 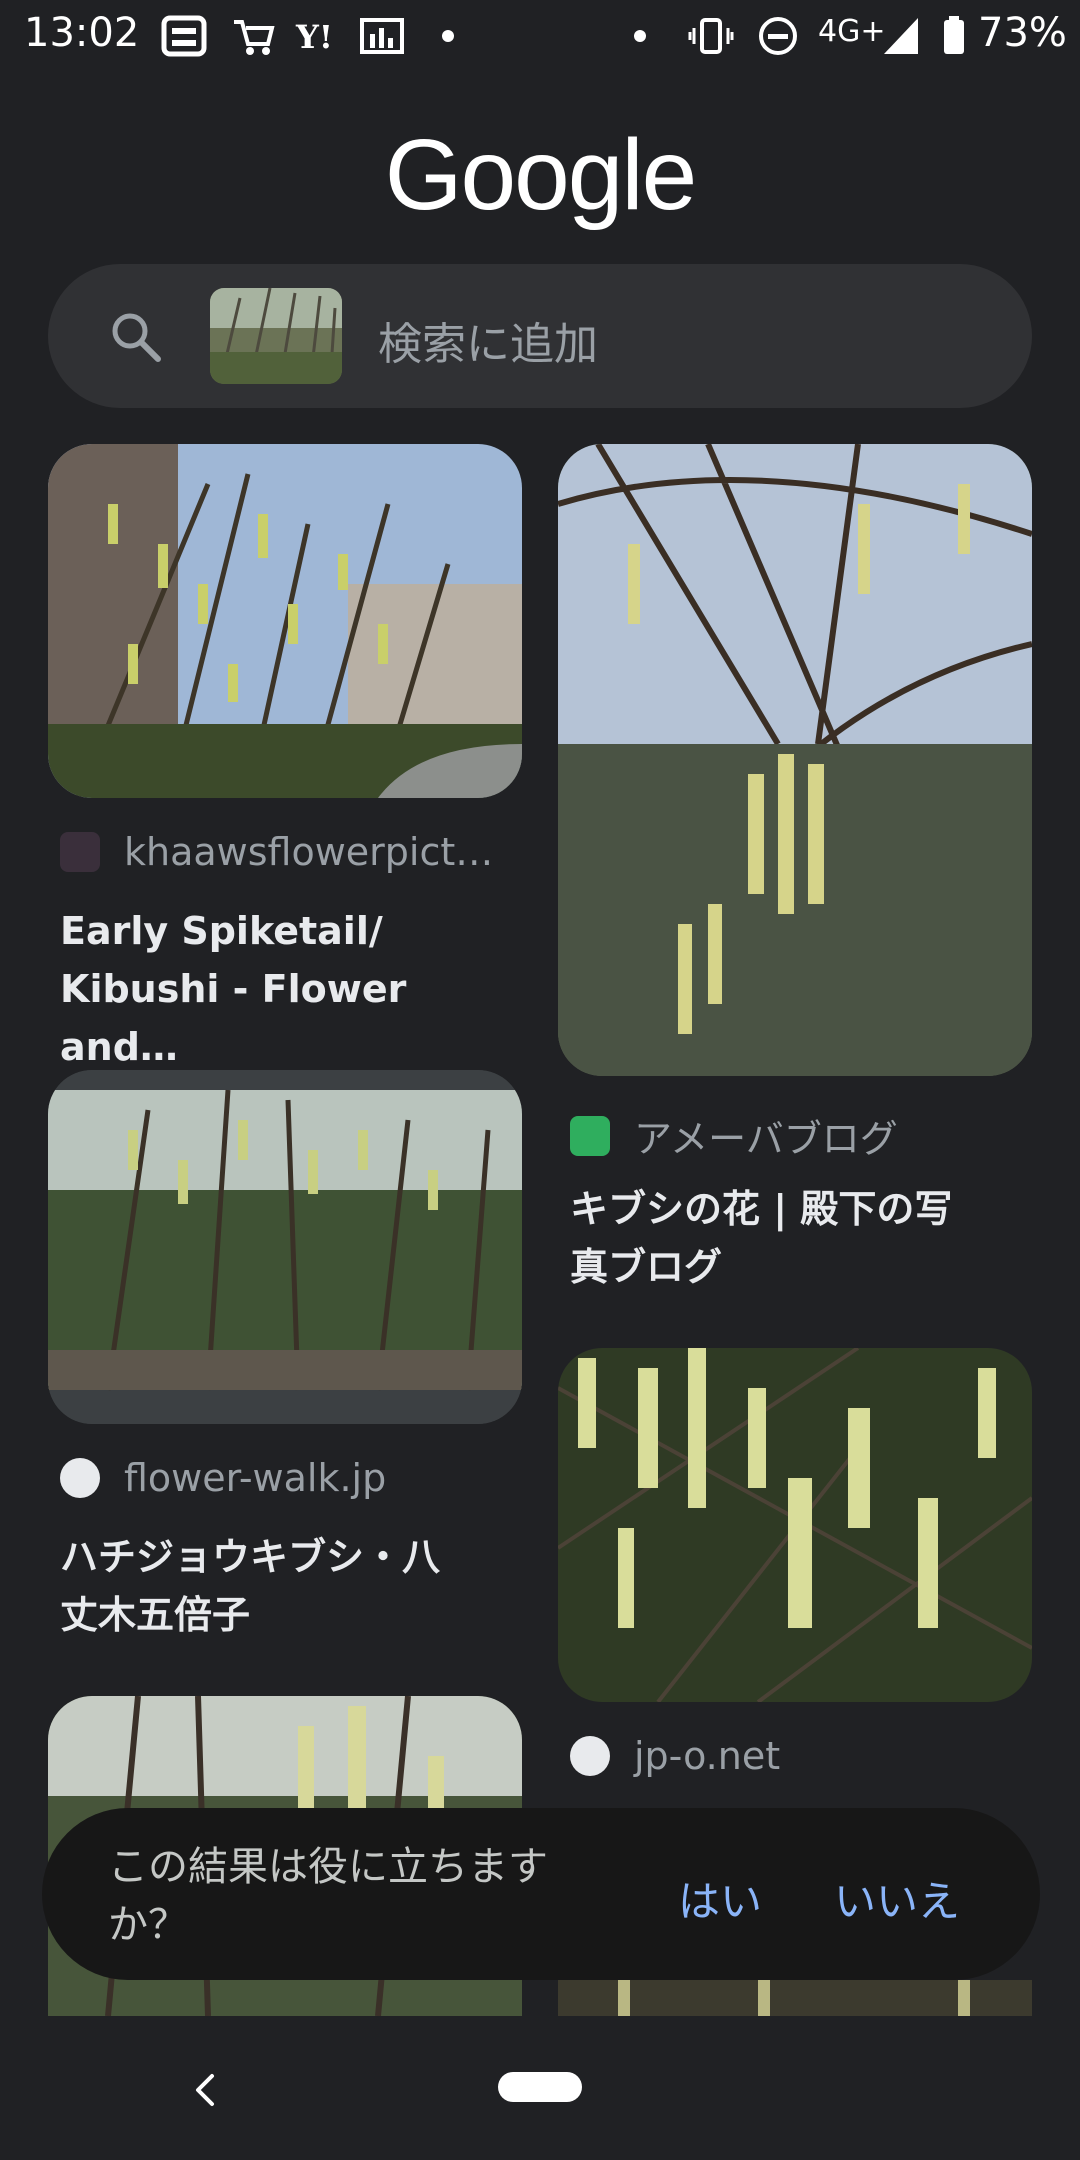 What do you see at coordinates (382, 36) in the screenshot?
I see `chart-app-icon` at bounding box center [382, 36].